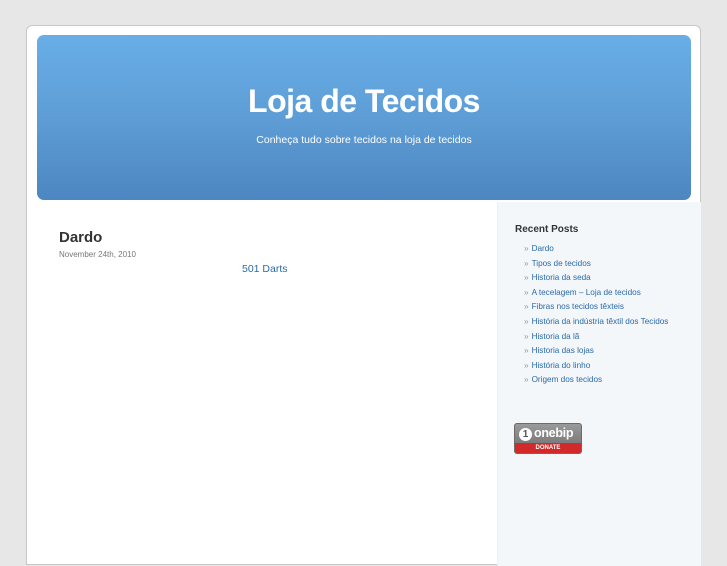  What do you see at coordinates (556, 336) in the screenshot?
I see `recent-post-link: Historia da lã` at bounding box center [556, 336].